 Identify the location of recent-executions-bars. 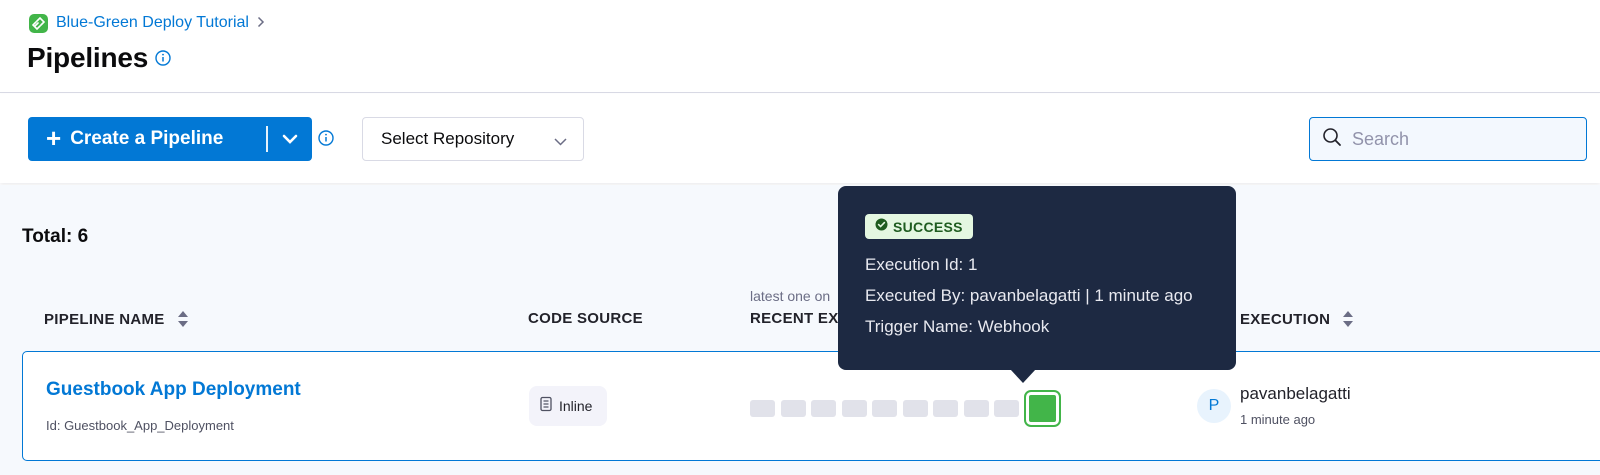
(905, 408).